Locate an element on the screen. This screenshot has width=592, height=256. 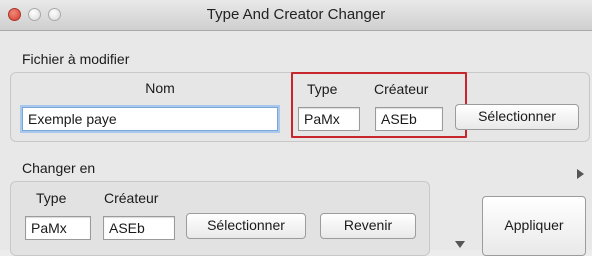
file-select-button: Sélectionner is located at coordinates (517, 117).